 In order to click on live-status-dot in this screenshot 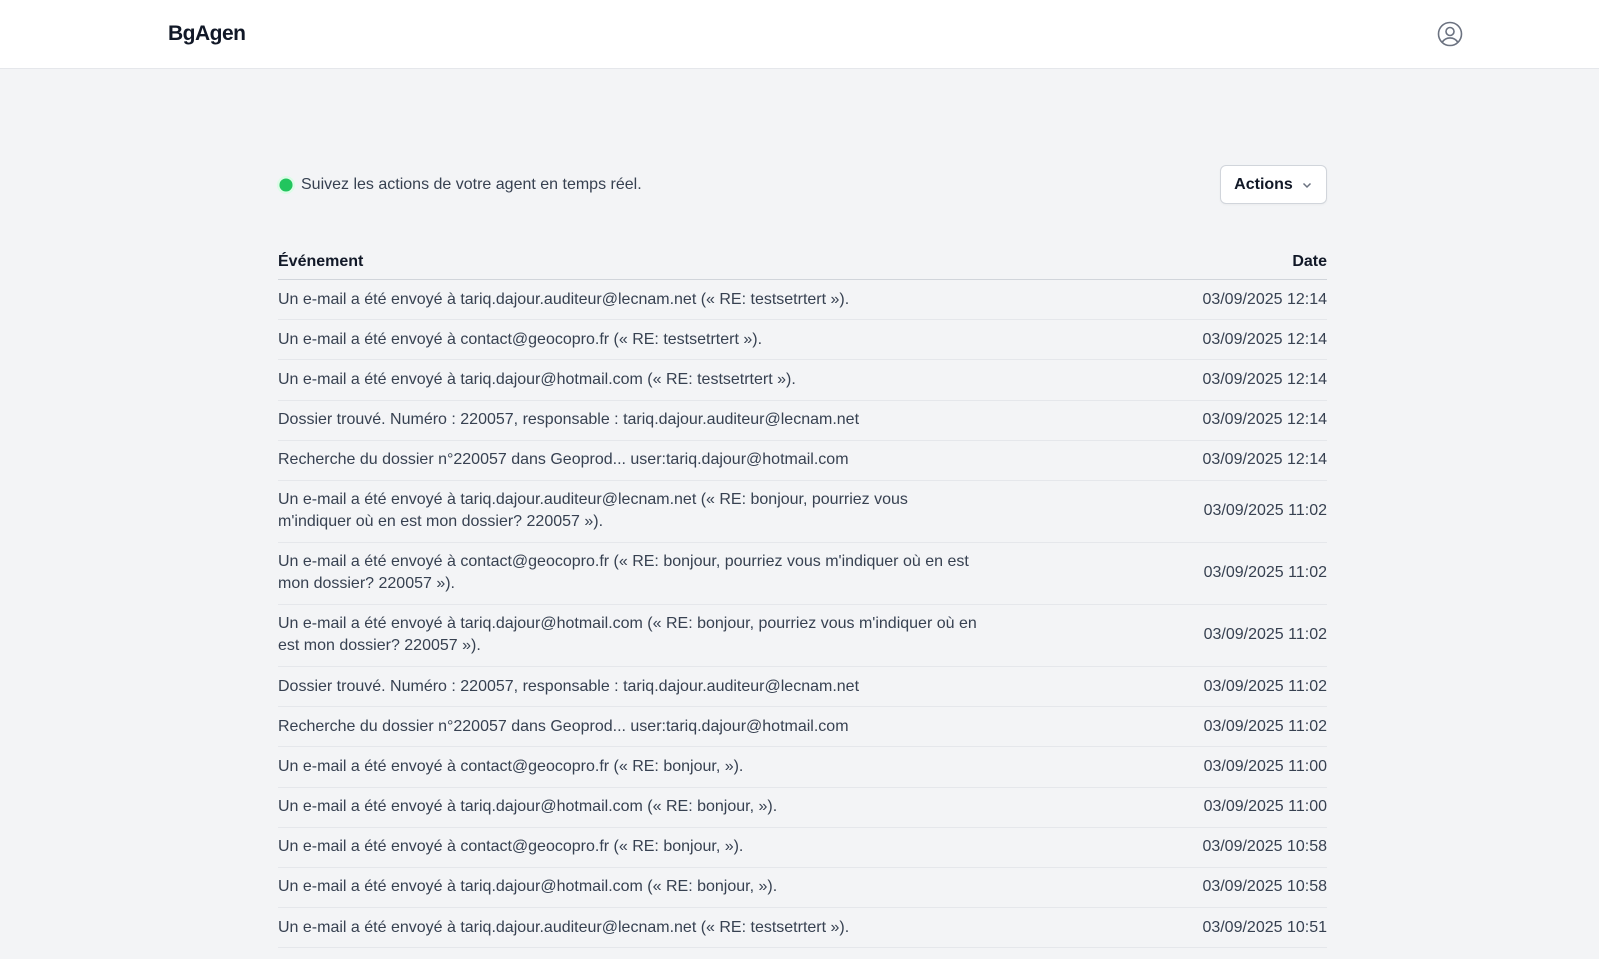, I will do `click(286, 185)`.